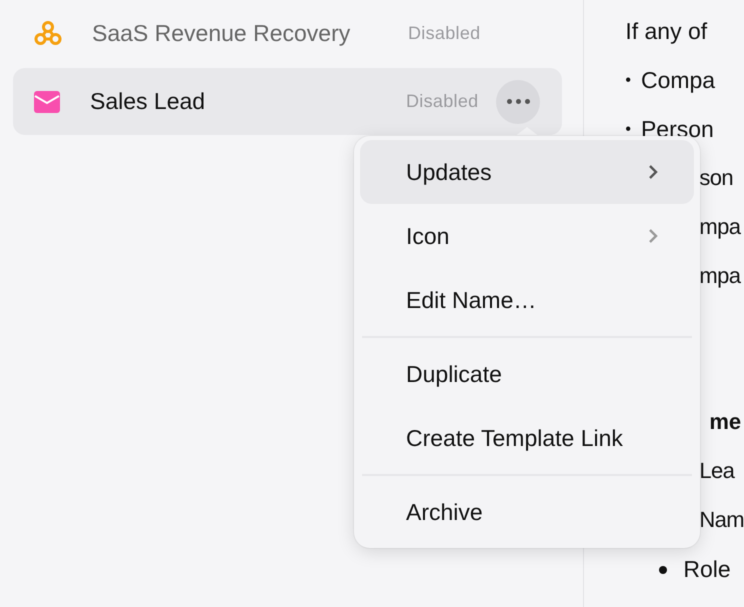 Image resolution: width=744 pixels, height=607 pixels. Describe the element at coordinates (721, 520) in the screenshot. I see `text-line: Nam` at that location.